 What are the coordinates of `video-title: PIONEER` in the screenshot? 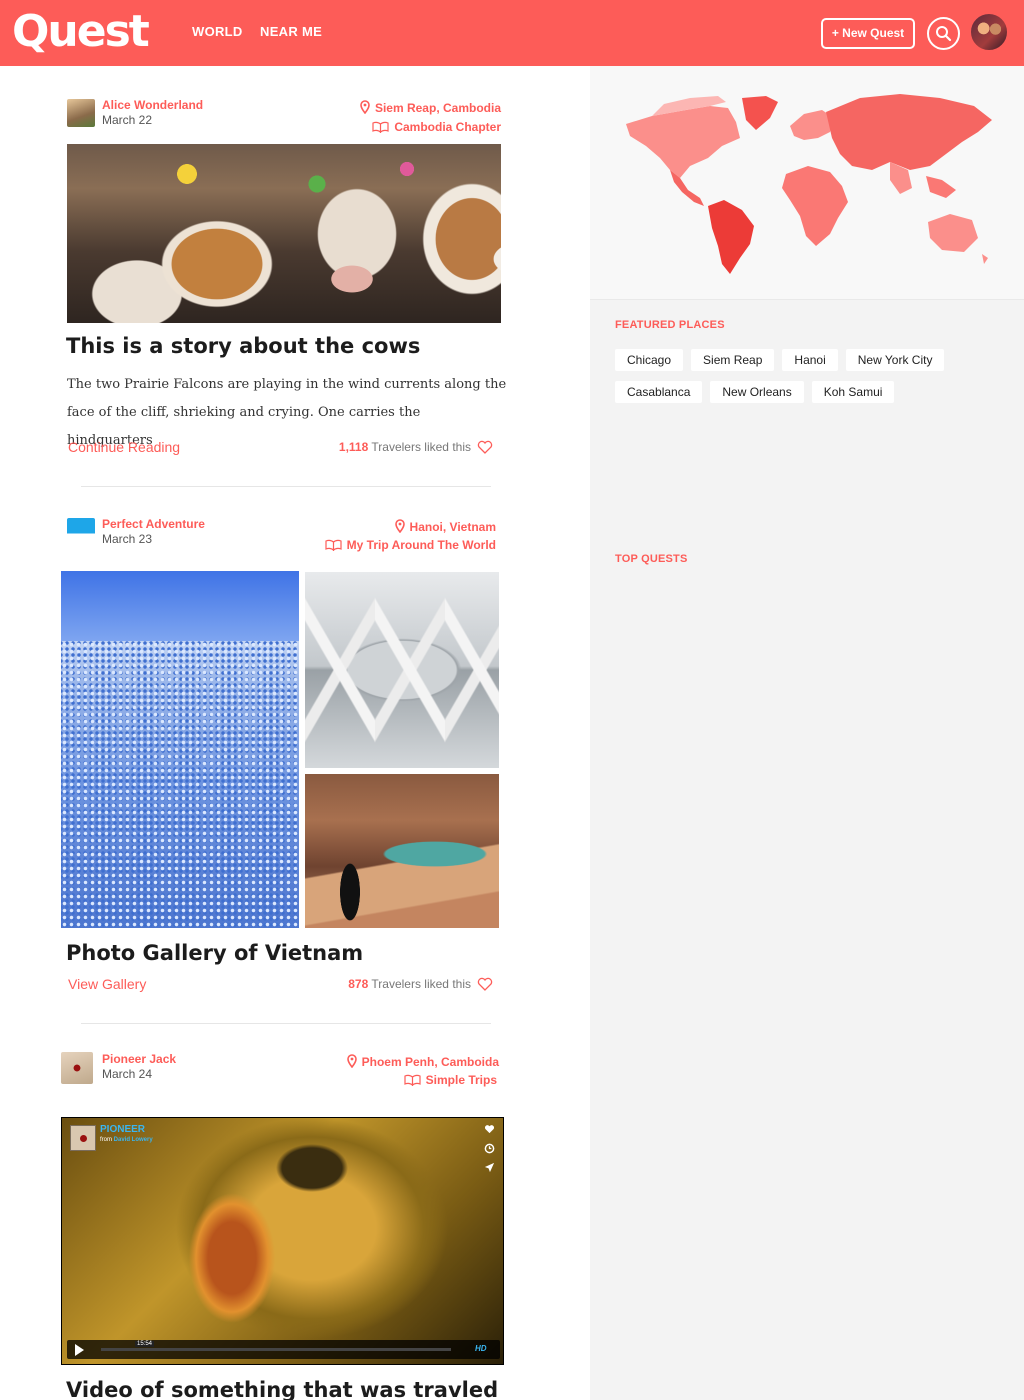 It's located at (122, 1129).